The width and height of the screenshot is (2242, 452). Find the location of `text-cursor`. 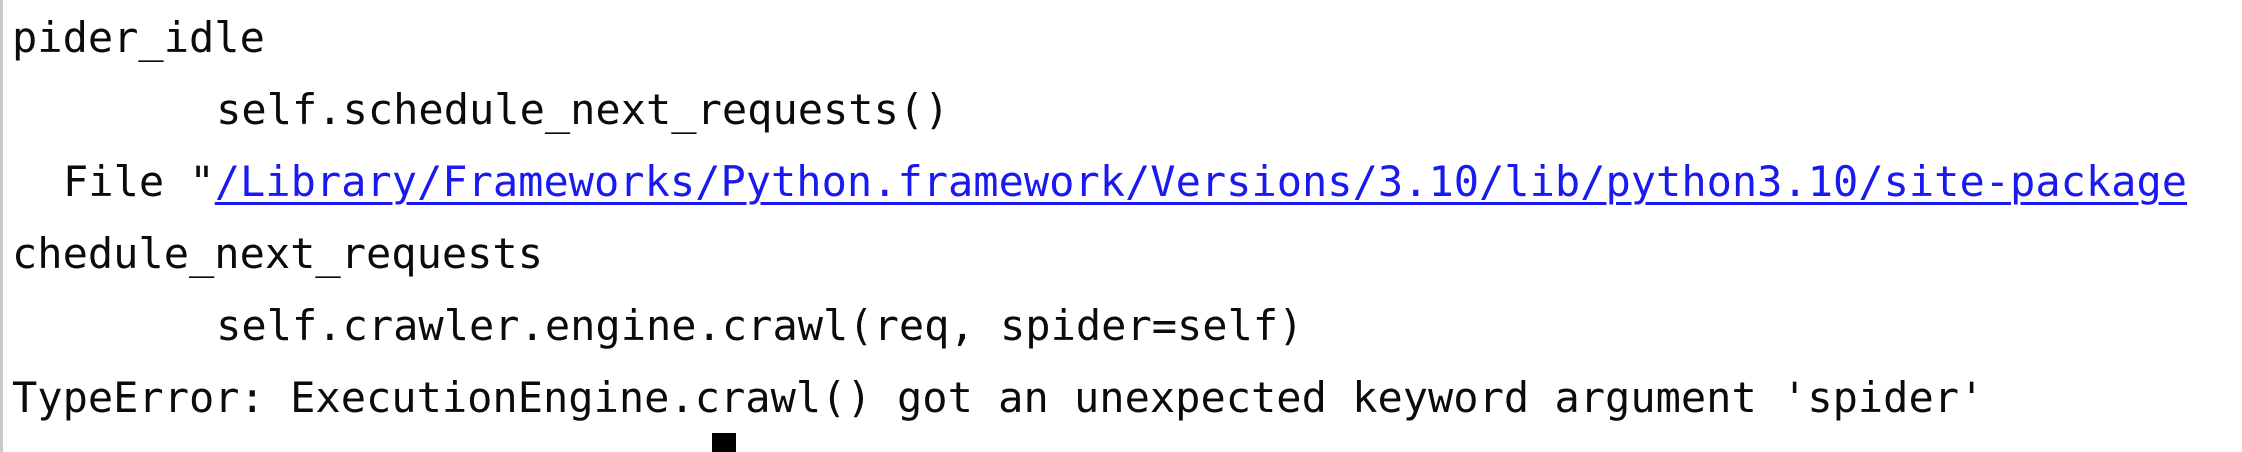

text-cursor is located at coordinates (724, 442).